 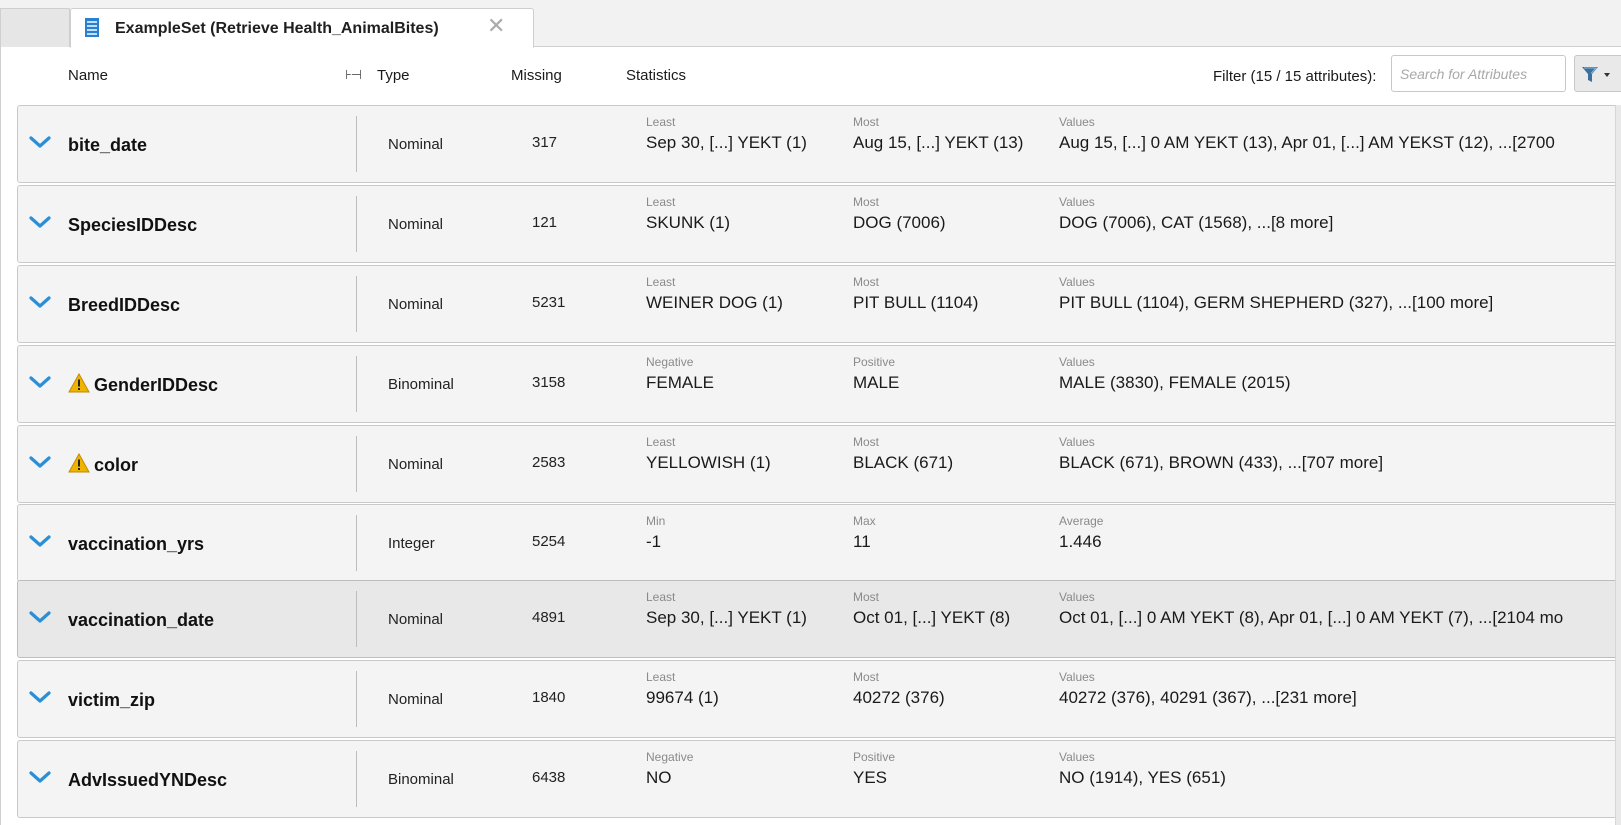 I want to click on column-resize-handle: ⊦⊣, so click(x=353, y=75).